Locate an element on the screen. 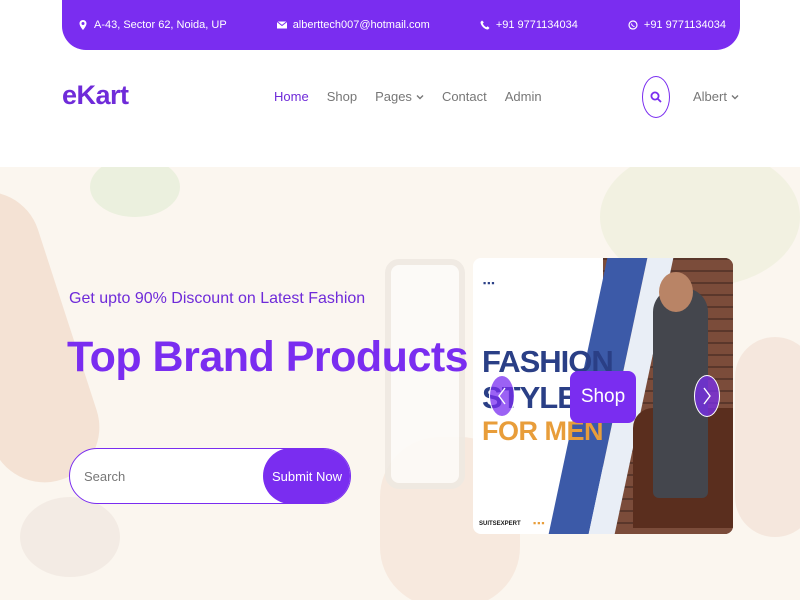 The height and width of the screenshot is (600, 800). search-icon is located at coordinates (656, 97).